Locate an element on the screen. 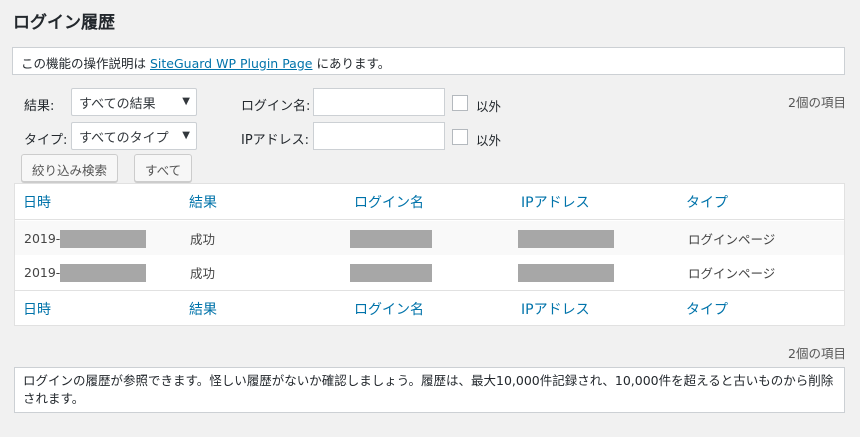 This screenshot has width=860, height=437. result-filter-select: すべての結果 ▼ is located at coordinates (134, 102).